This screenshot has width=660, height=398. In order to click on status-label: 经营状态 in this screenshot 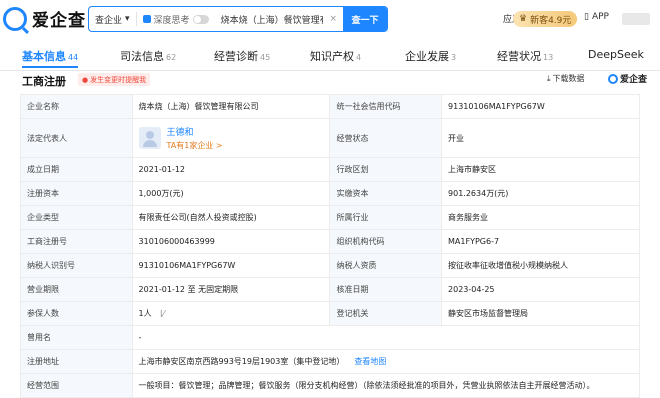, I will do `click(386, 138)`.